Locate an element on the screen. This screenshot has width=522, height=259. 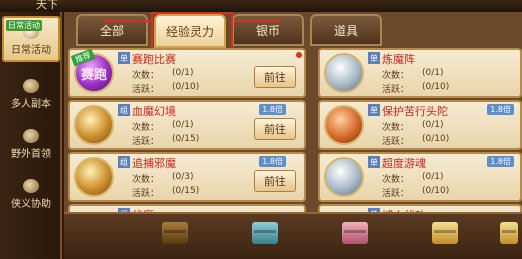
sidebar-item-boss: 野外首领 is located at coordinates (31, 141).